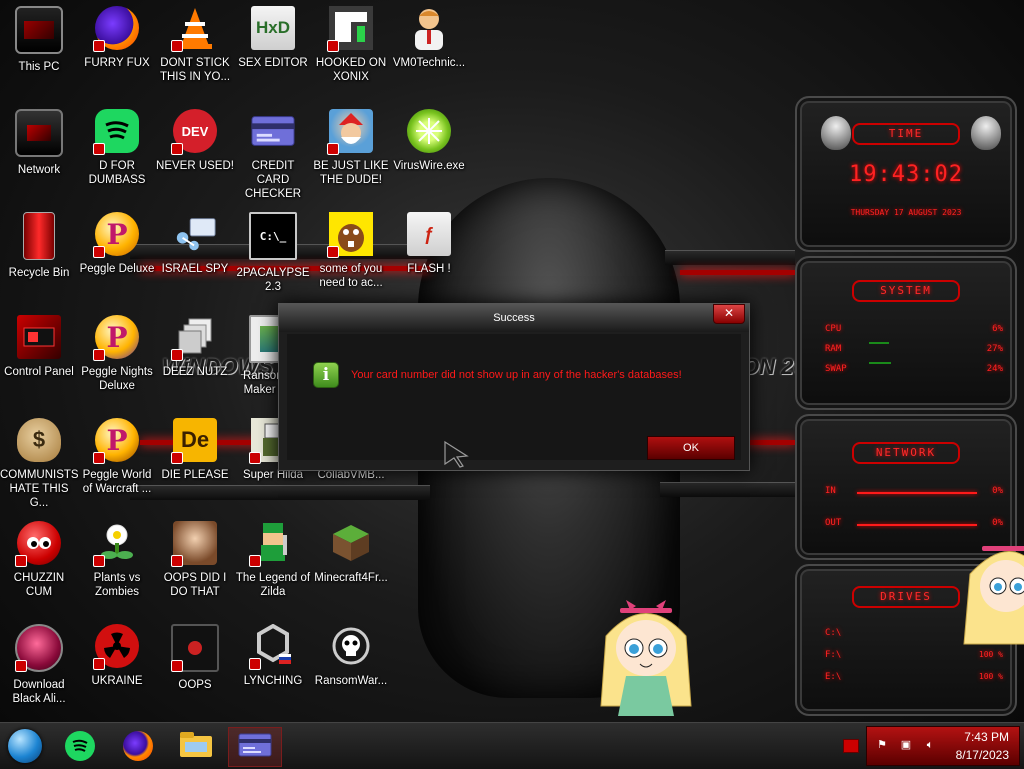  What do you see at coordinates (273, 254) in the screenshot?
I see `desktop-icon-2pacalypse: C:\_ 2PACALYPSE 2.3` at bounding box center [273, 254].